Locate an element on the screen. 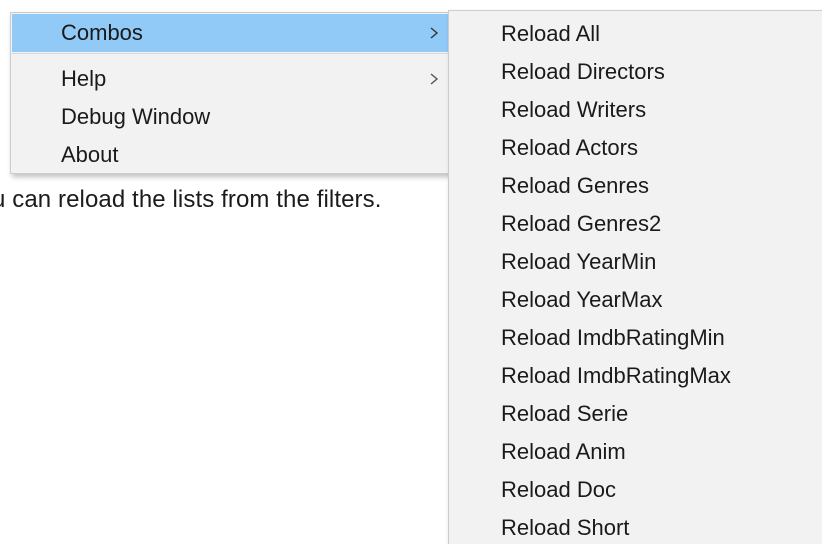  menu-item-combos: Combos is located at coordinates (230, 33).